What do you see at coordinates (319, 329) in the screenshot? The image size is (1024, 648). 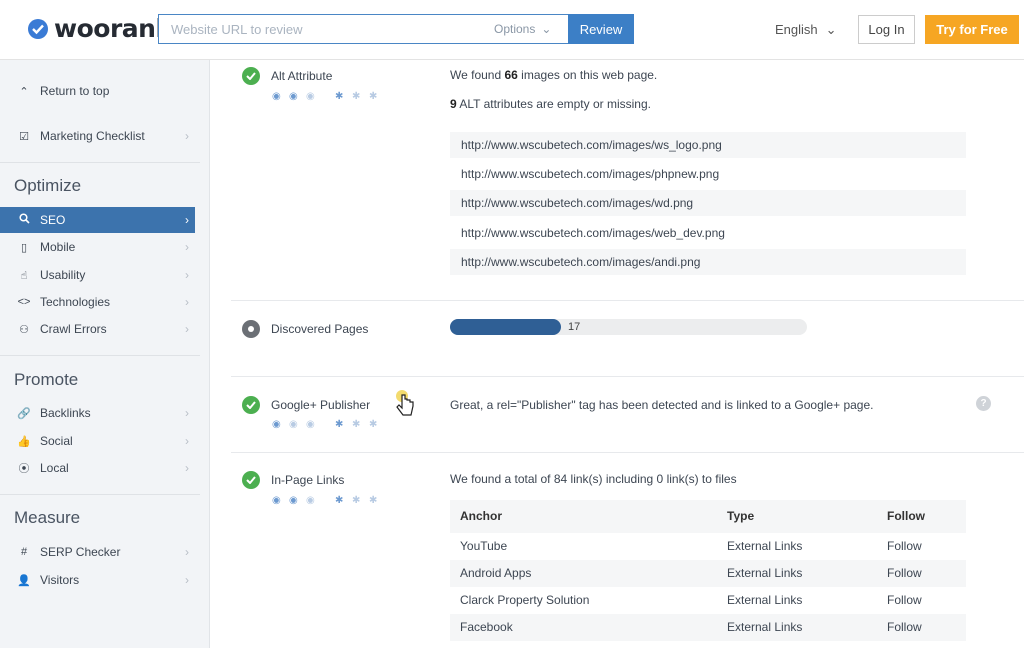 I see `criterion-title-discovered-pages: Discovered Pages` at bounding box center [319, 329].